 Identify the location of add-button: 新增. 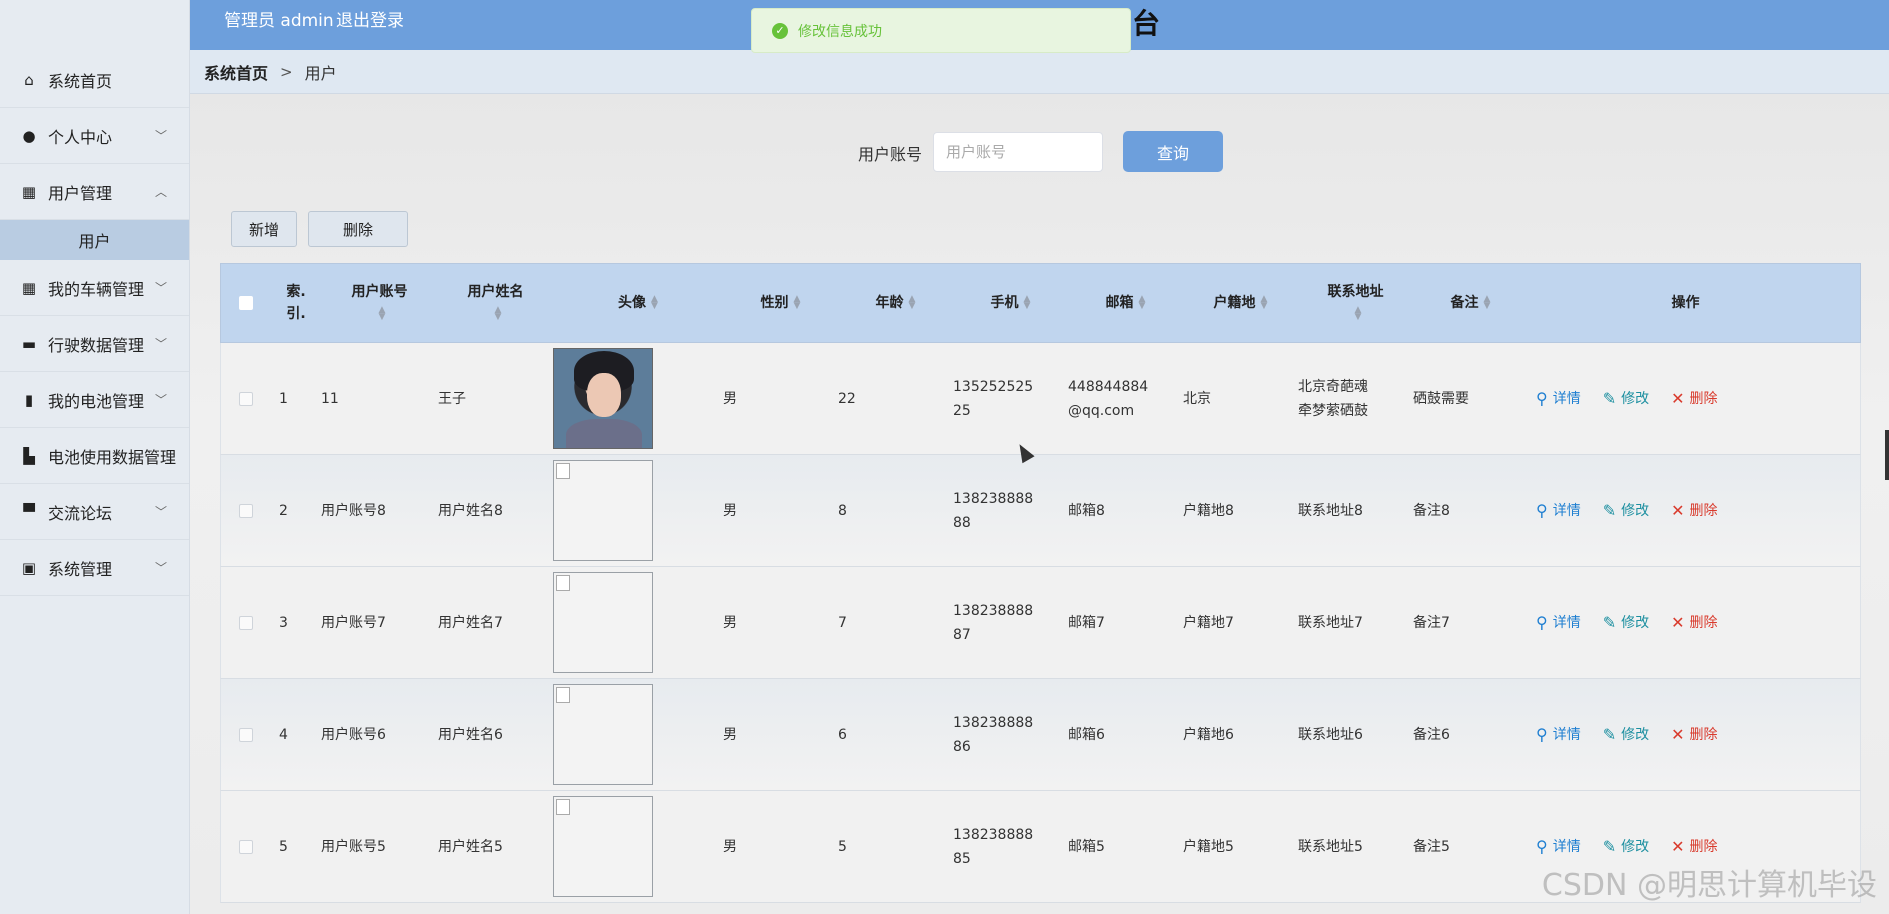
(264, 229).